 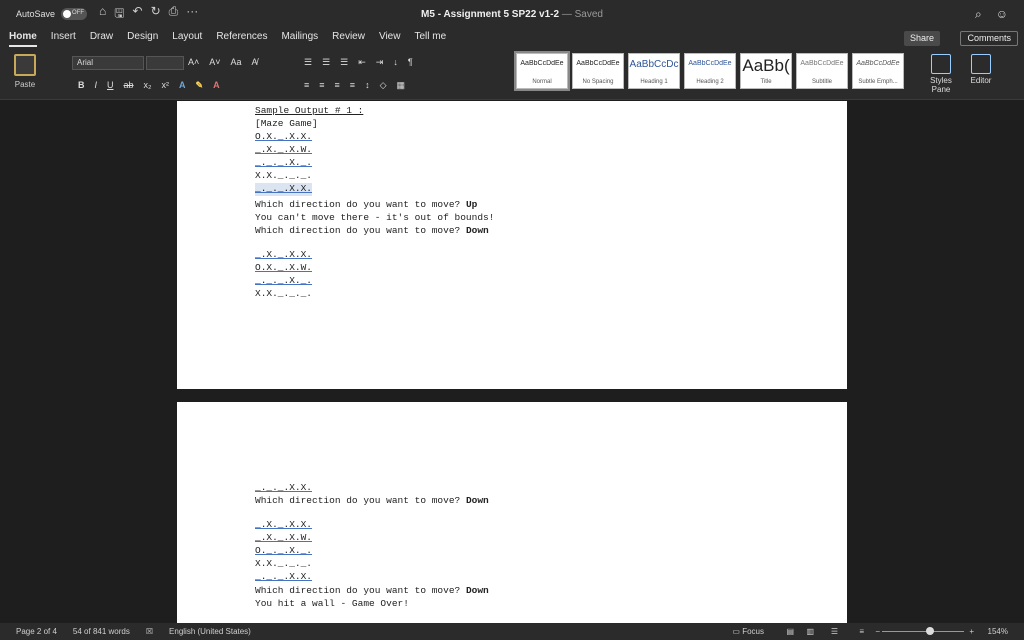 I want to click on style-heading-1: AaBbCcDc Heading 1, so click(x=654, y=71).